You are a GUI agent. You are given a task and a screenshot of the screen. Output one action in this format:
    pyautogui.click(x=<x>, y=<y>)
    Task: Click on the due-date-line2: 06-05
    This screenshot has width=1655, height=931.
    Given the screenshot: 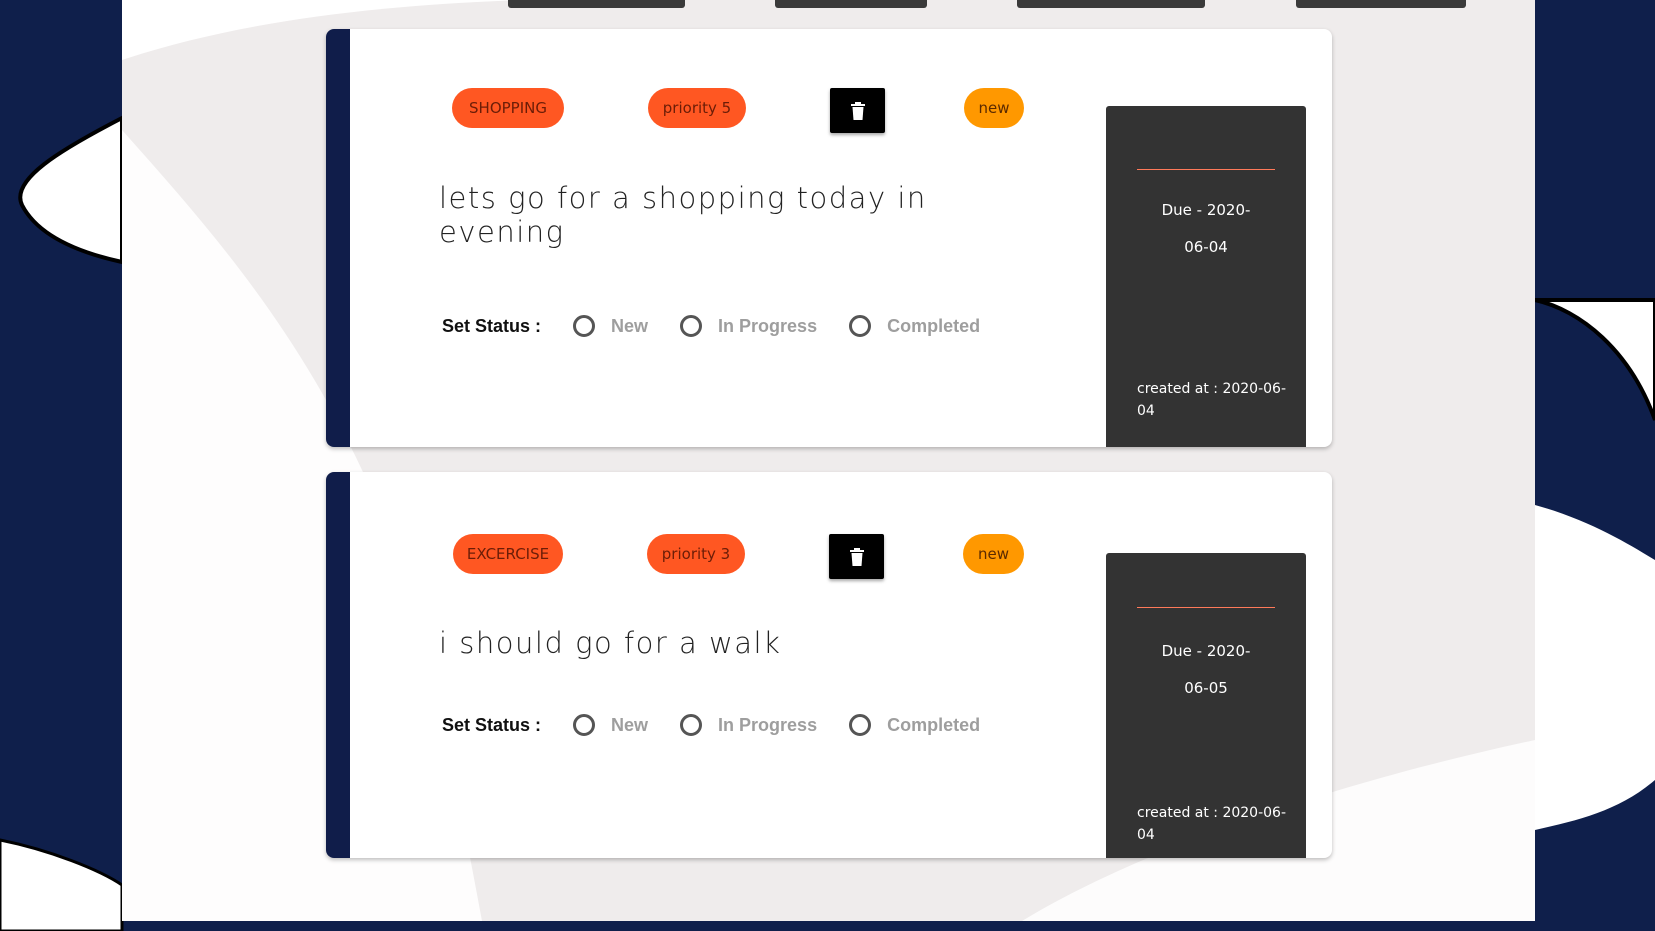 What is the action you would take?
    pyautogui.click(x=1206, y=688)
    